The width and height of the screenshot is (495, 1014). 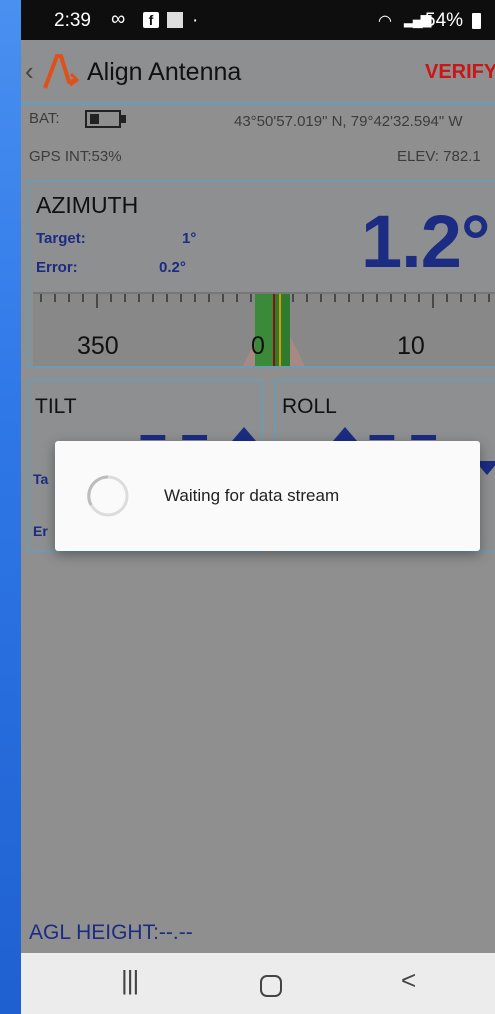 What do you see at coordinates (309, 406) in the screenshot?
I see `roll-title: ROLL` at bounding box center [309, 406].